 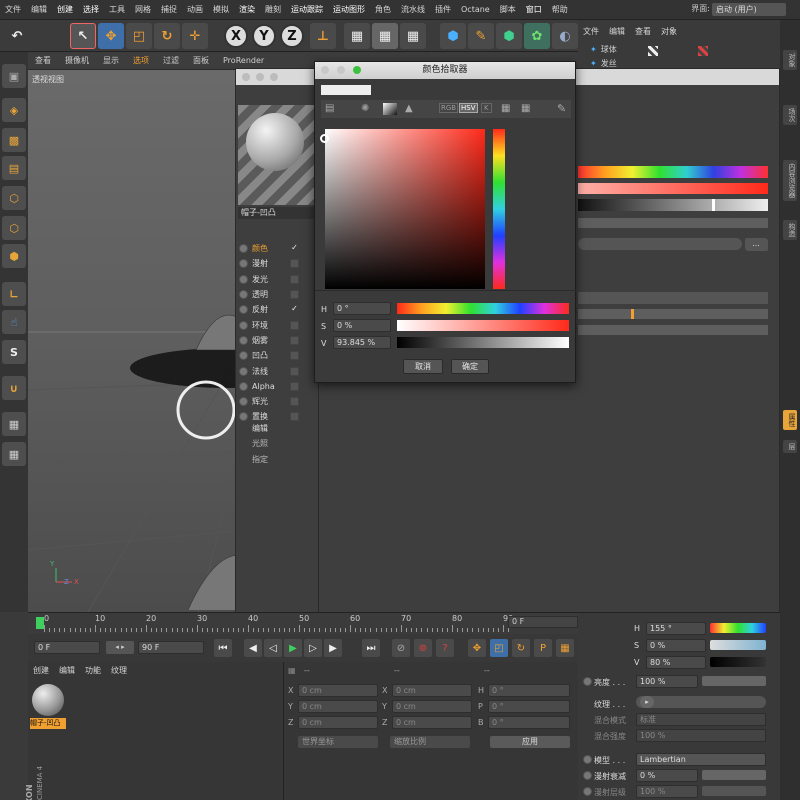 I want to click on object-row-hair: ✦ 发丝, so click(x=603, y=63).